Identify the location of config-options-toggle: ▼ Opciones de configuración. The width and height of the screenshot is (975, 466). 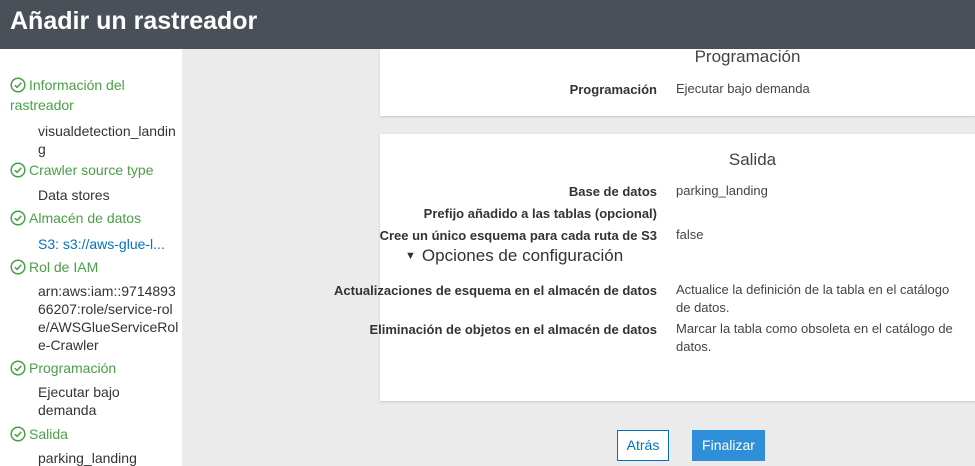
(514, 256).